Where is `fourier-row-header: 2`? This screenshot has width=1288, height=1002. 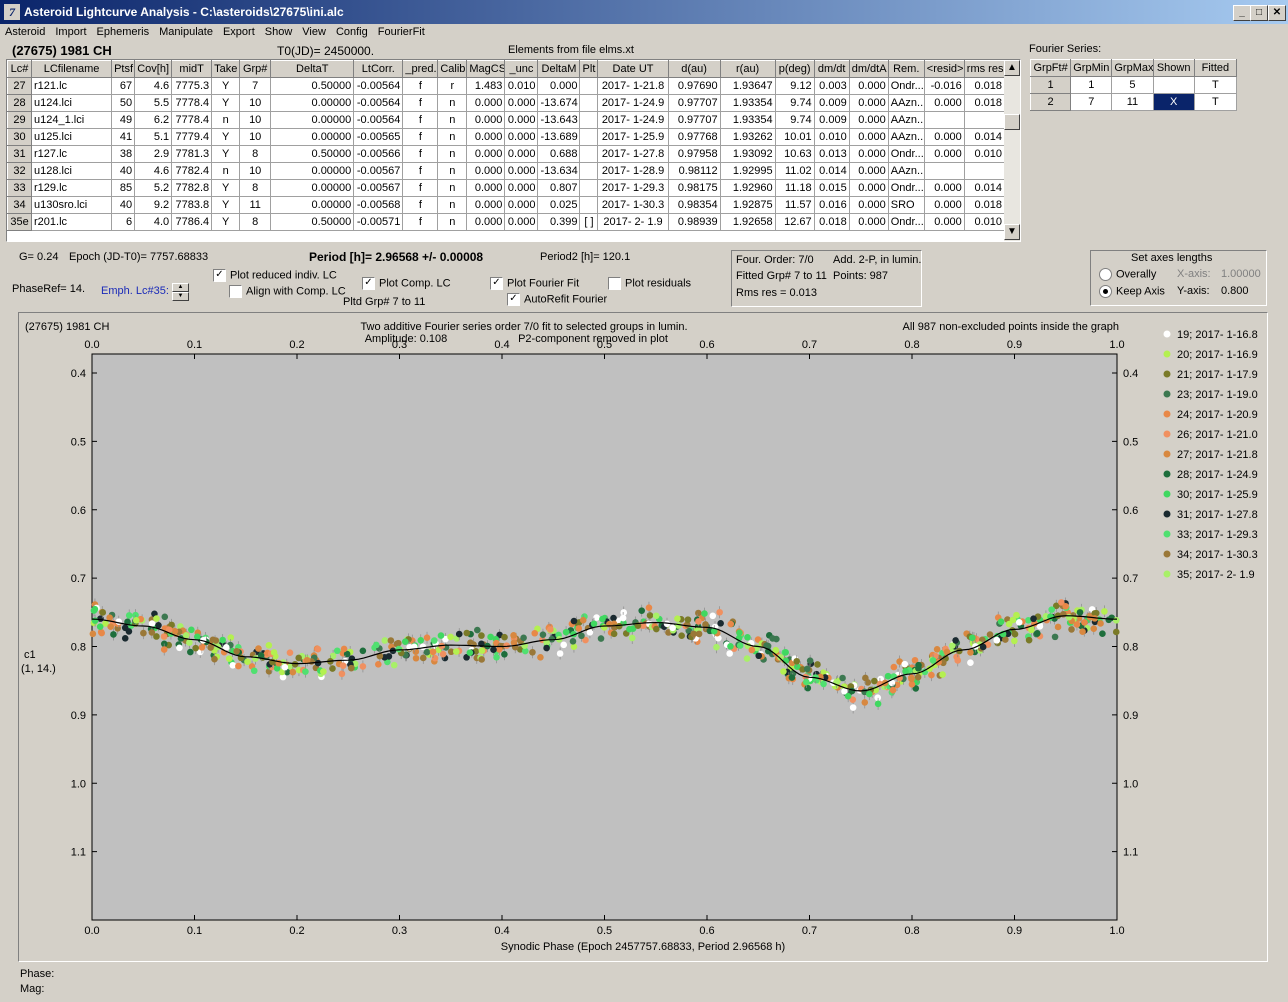
fourier-row-header: 2 is located at coordinates (1050, 102).